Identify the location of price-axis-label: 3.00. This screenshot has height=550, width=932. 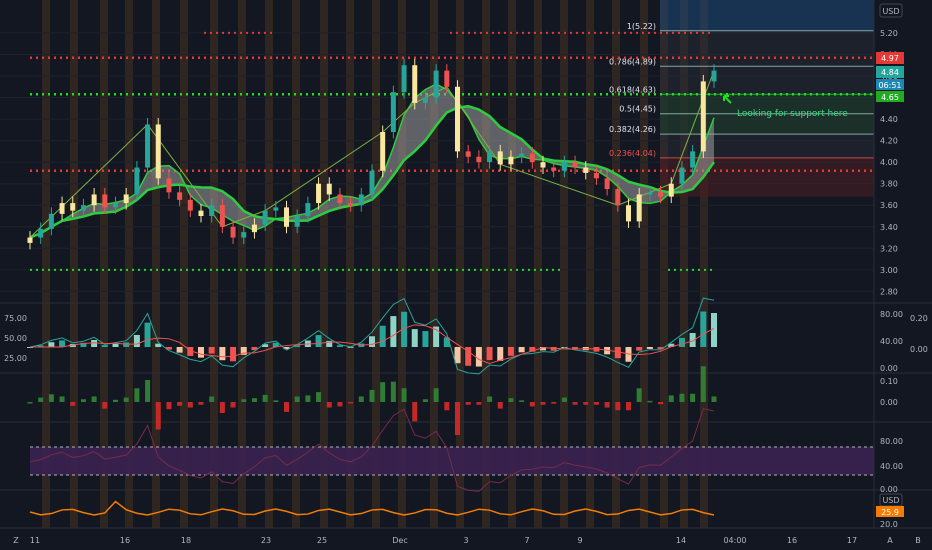
(889, 270).